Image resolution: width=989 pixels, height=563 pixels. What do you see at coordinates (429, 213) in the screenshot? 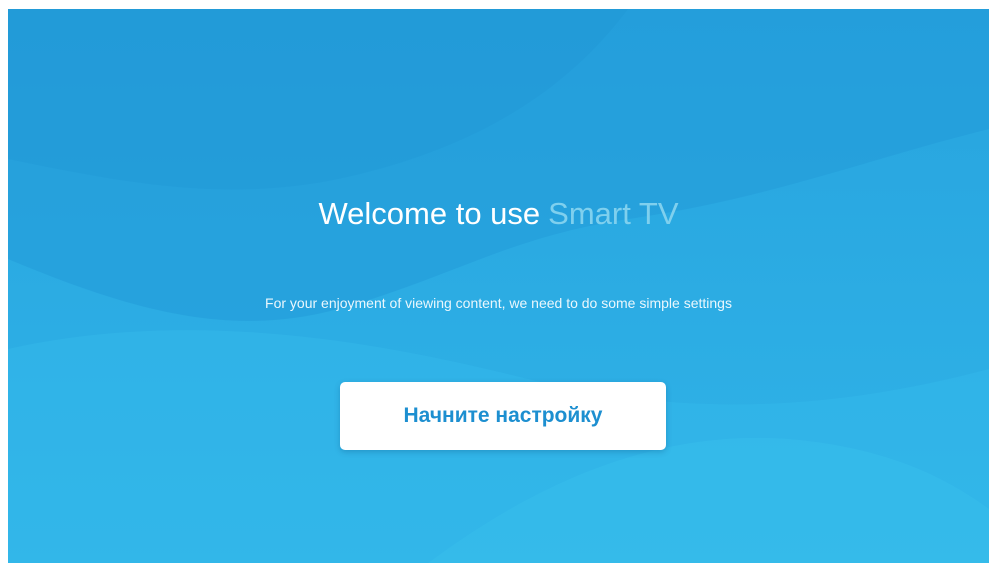
I see `welcome-lead-text: Welcome to use` at bounding box center [429, 213].